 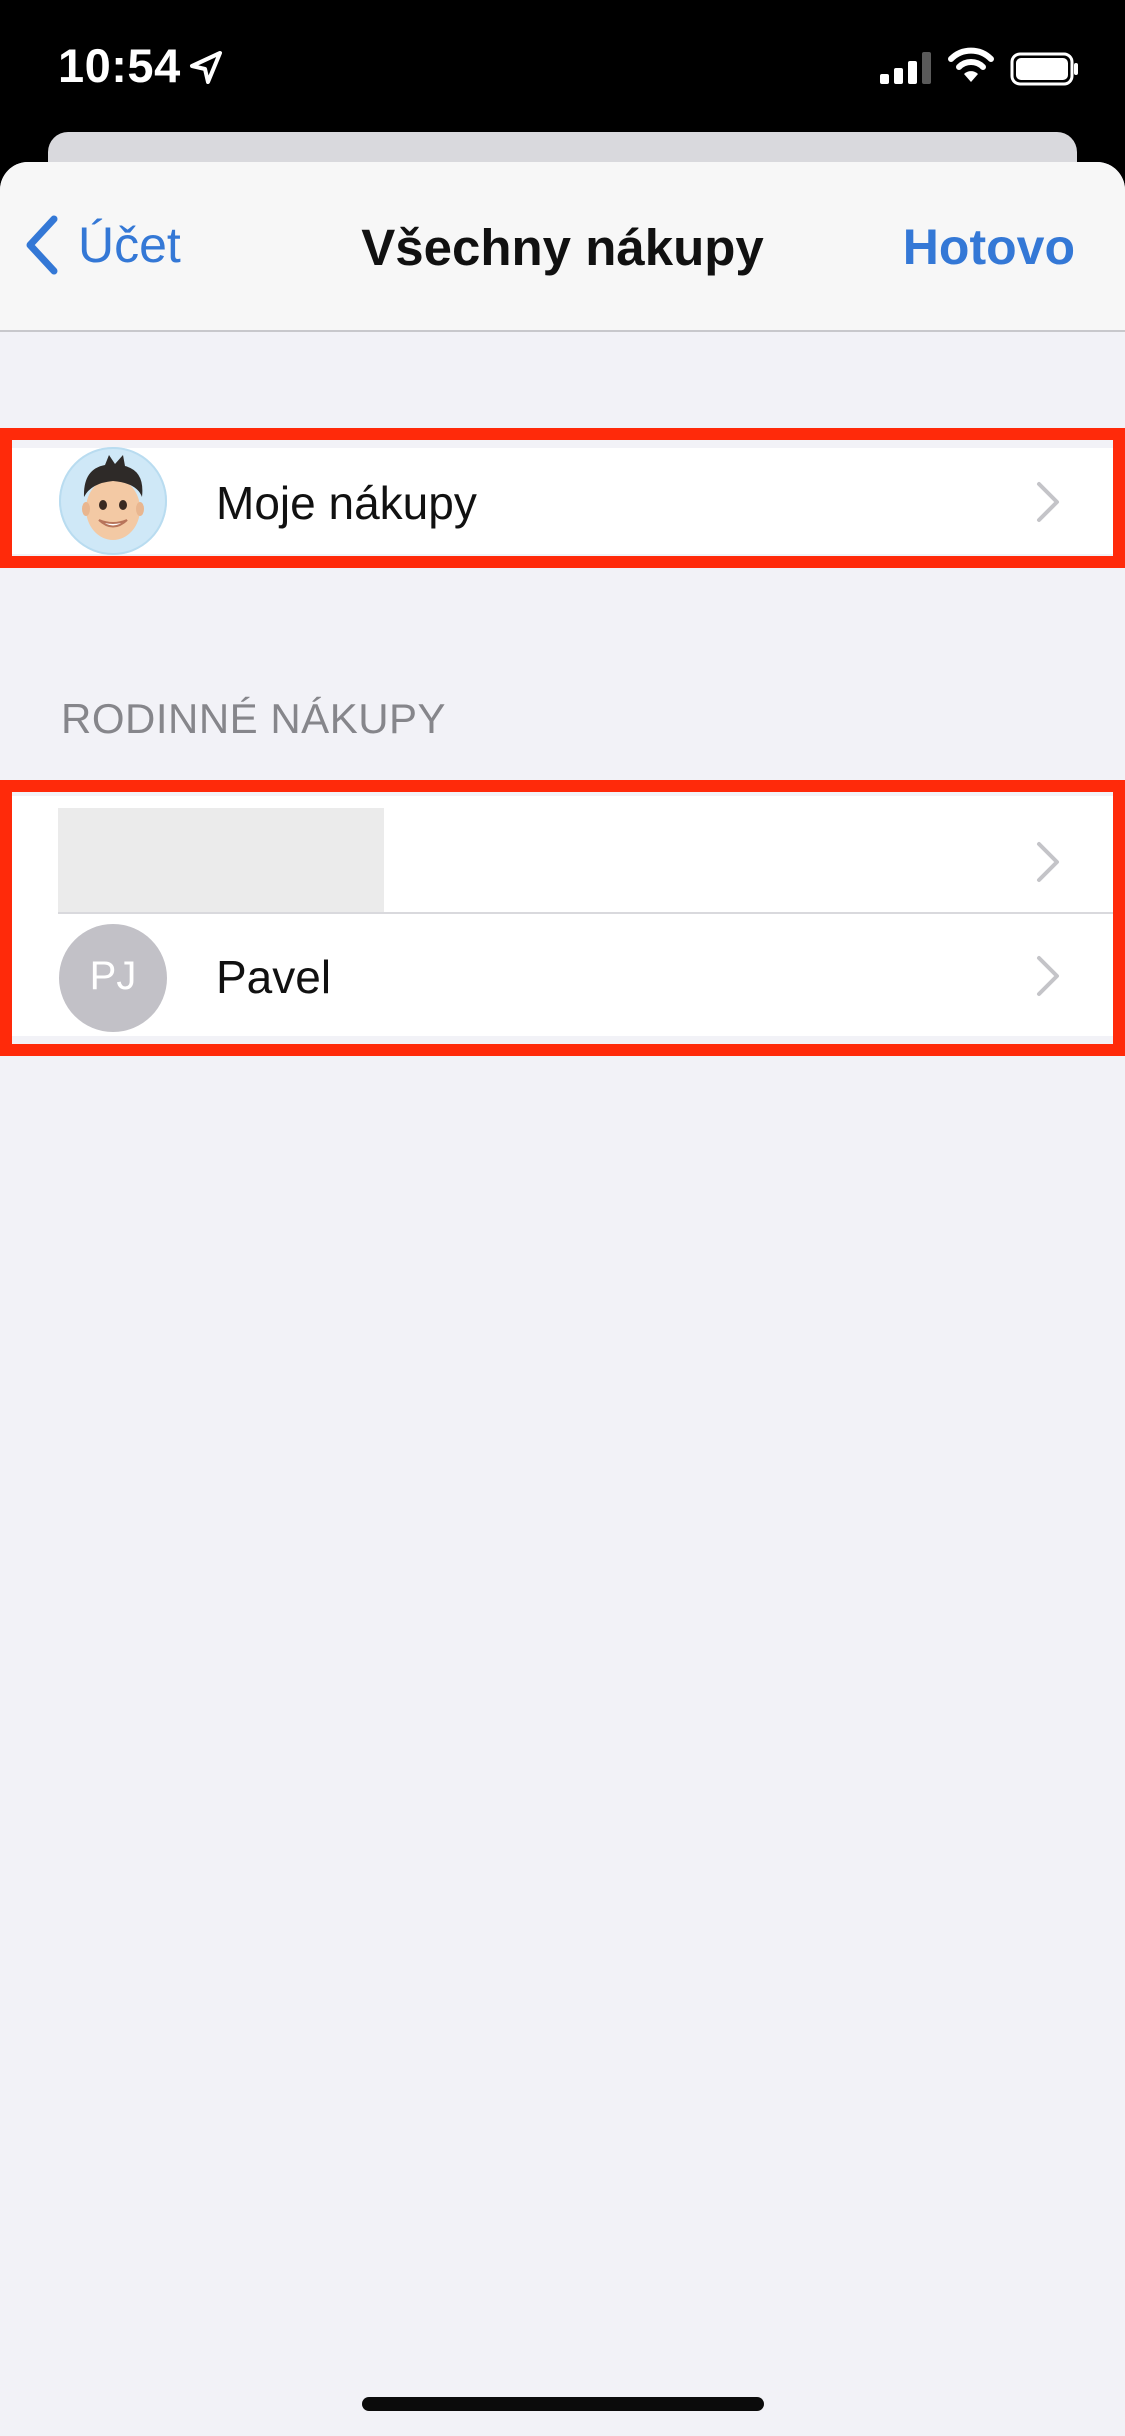 I want to click on family-member-row: PJ Pavel, so click(x=562, y=975).